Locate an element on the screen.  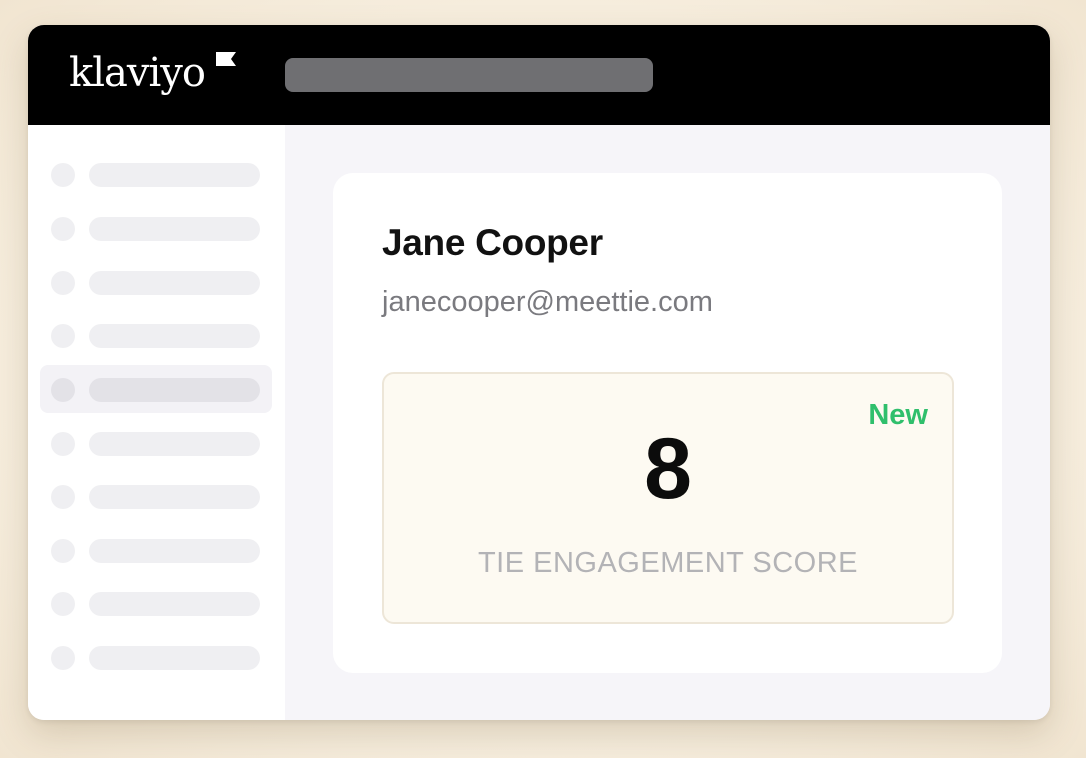
profile-email: janecooper@meettie.com is located at coordinates (547, 302).